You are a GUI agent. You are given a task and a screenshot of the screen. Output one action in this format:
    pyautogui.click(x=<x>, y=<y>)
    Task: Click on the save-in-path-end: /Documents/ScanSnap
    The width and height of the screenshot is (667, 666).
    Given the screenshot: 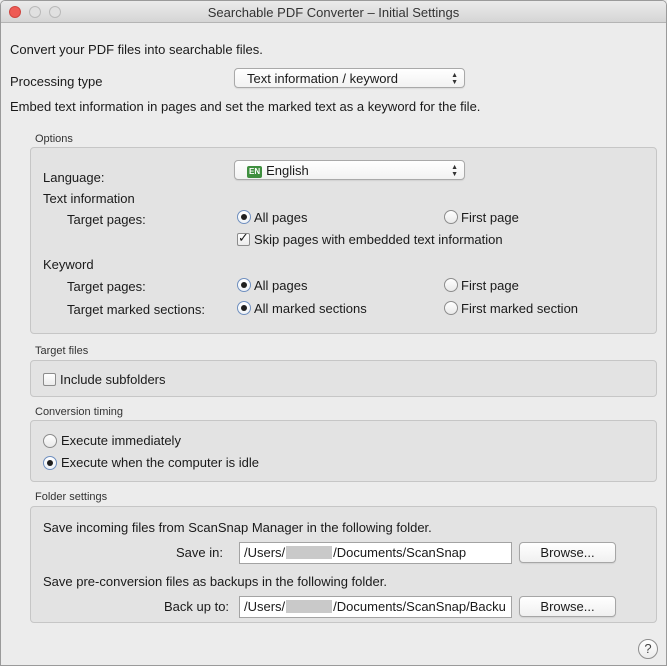 What is the action you would take?
    pyautogui.click(x=400, y=552)
    